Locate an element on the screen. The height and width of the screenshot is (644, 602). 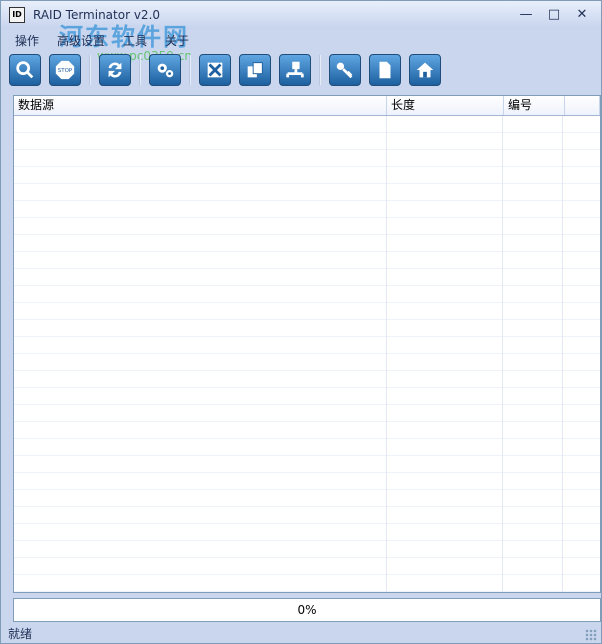
key-icon is located at coordinates (344, 70).